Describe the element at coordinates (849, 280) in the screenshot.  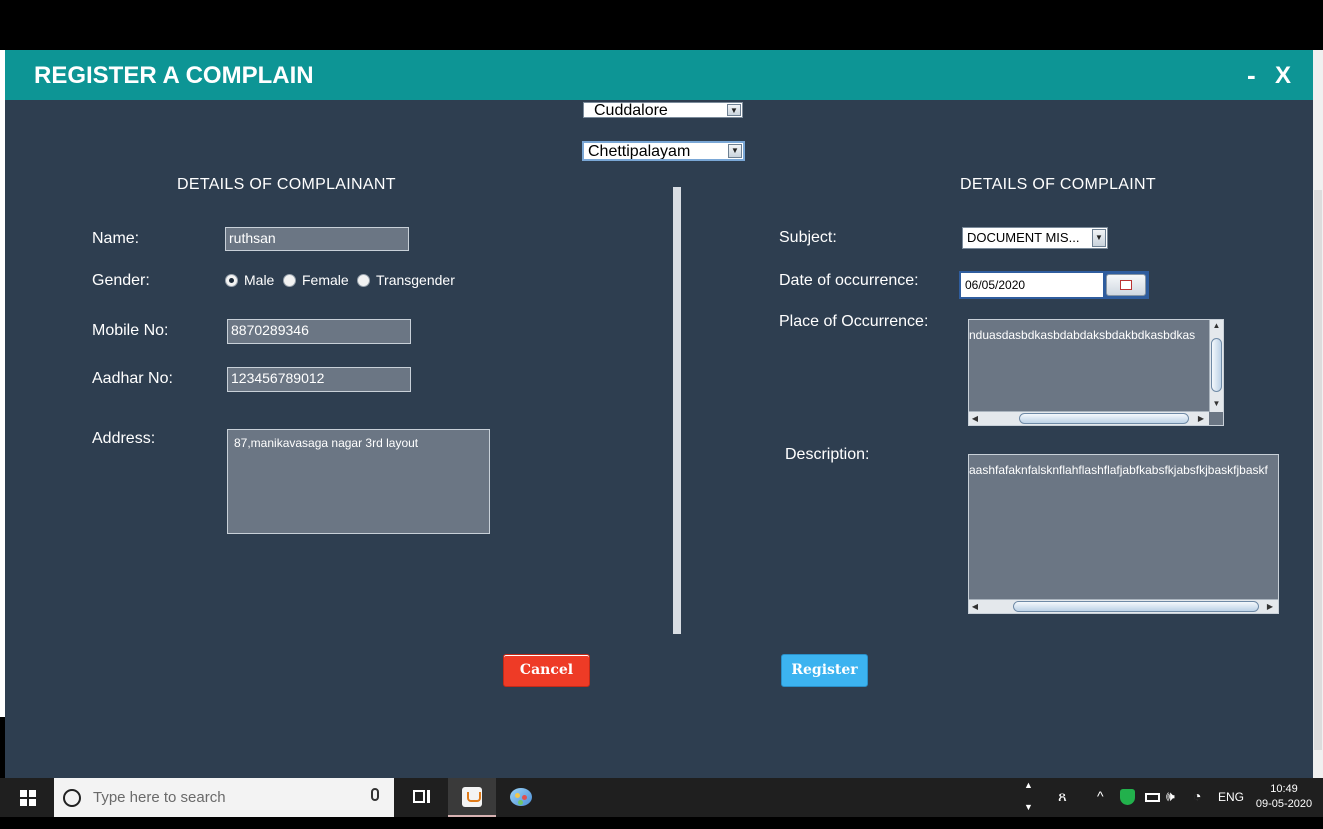
I see `date-label: Date of occurrence:` at that location.